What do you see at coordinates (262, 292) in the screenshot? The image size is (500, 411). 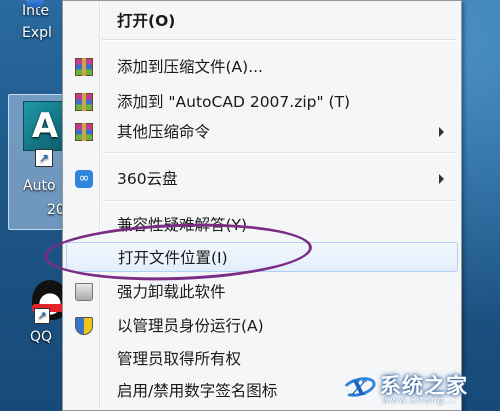 I see `menu-item-force-uninstall: 强力卸载此软件` at bounding box center [262, 292].